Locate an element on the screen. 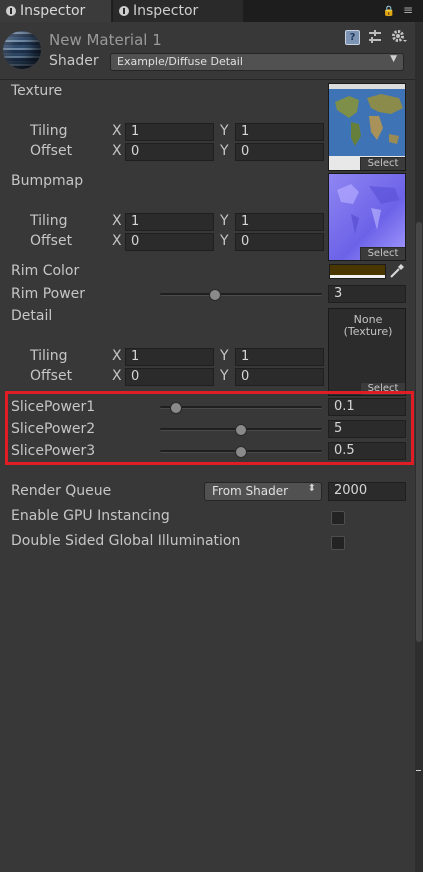 The image size is (423, 872). texture-tiling-label: Tiling is located at coordinates (49, 131).